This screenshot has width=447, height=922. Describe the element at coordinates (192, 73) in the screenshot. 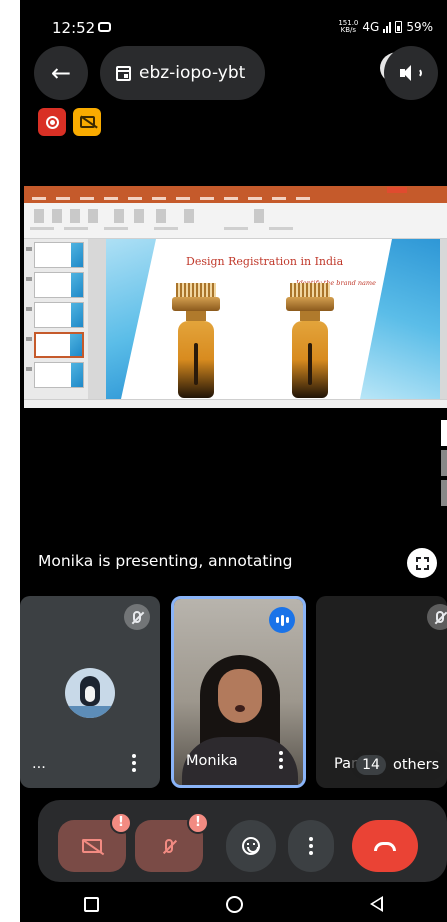

I see `meeting-code: ebz-iopo-ybt` at that location.